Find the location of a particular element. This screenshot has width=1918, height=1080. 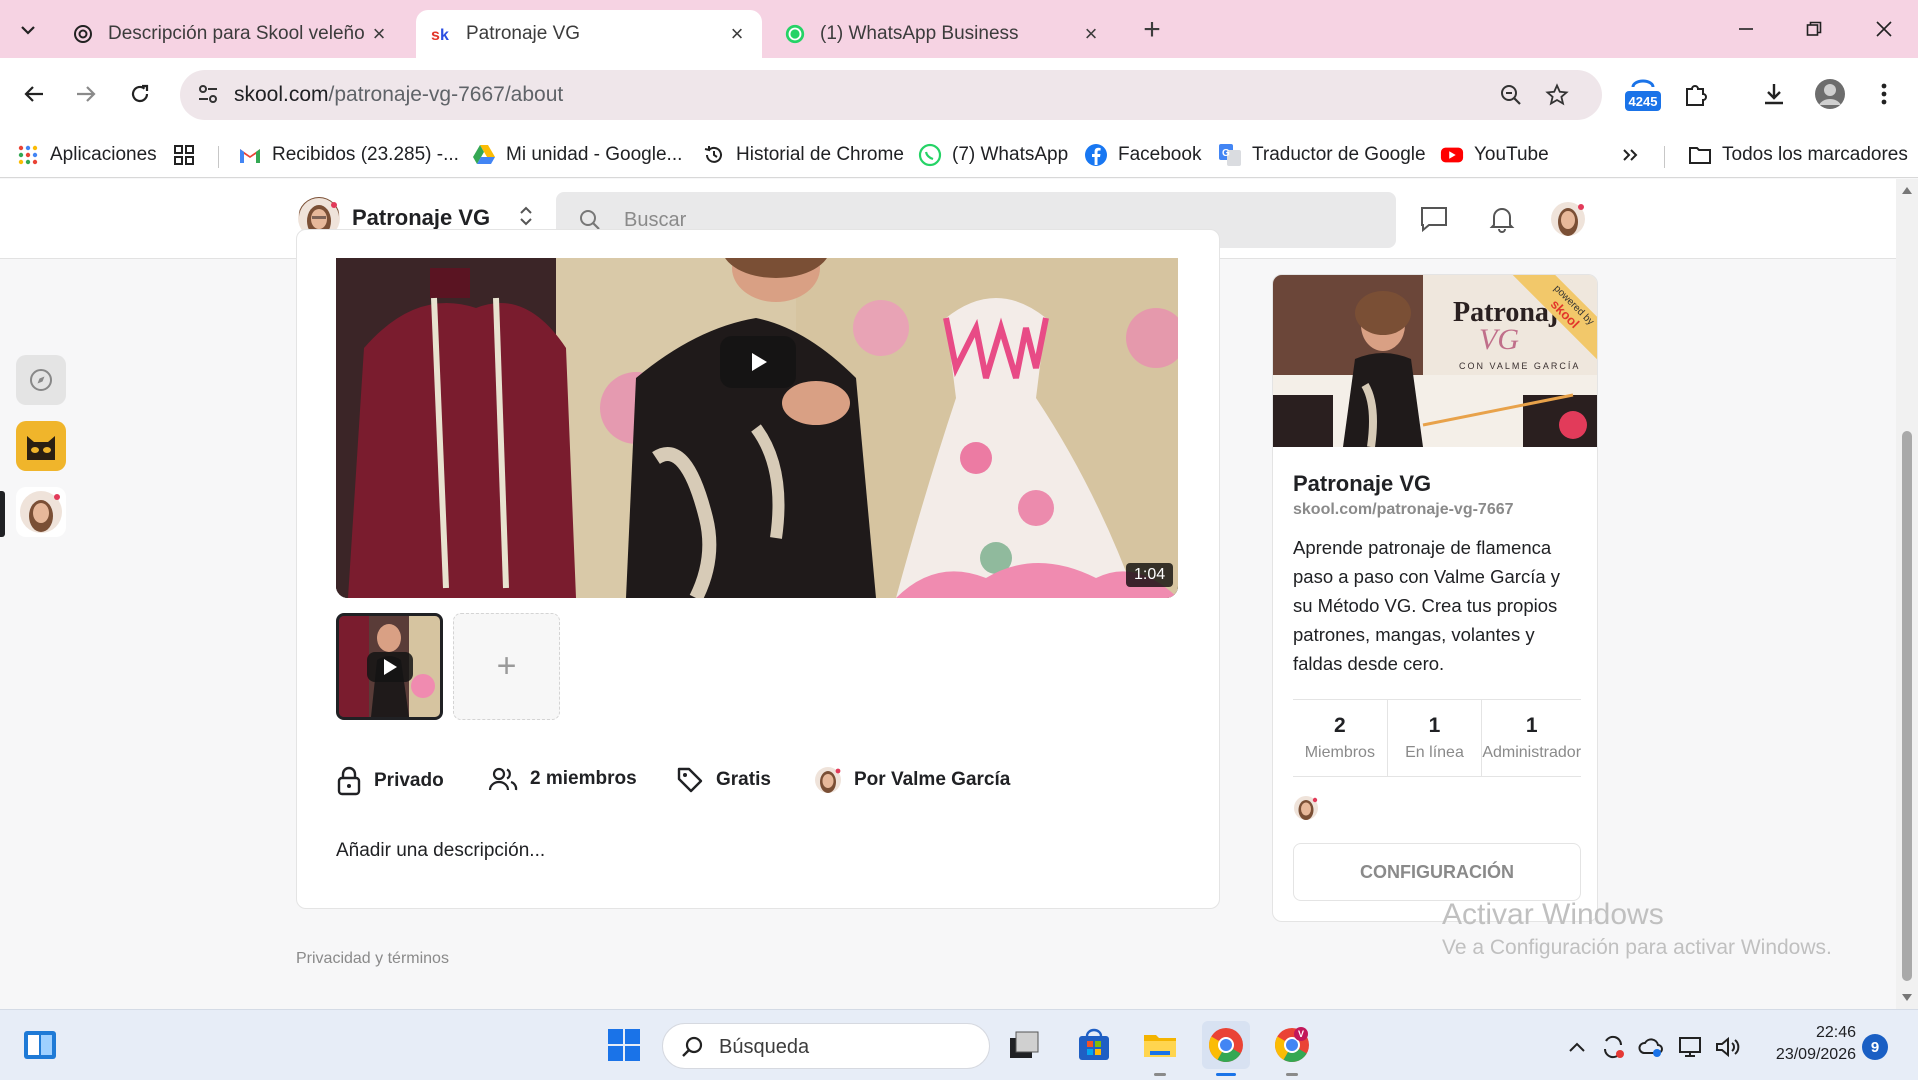

owner-info: Por Valme García is located at coordinates (912, 780).